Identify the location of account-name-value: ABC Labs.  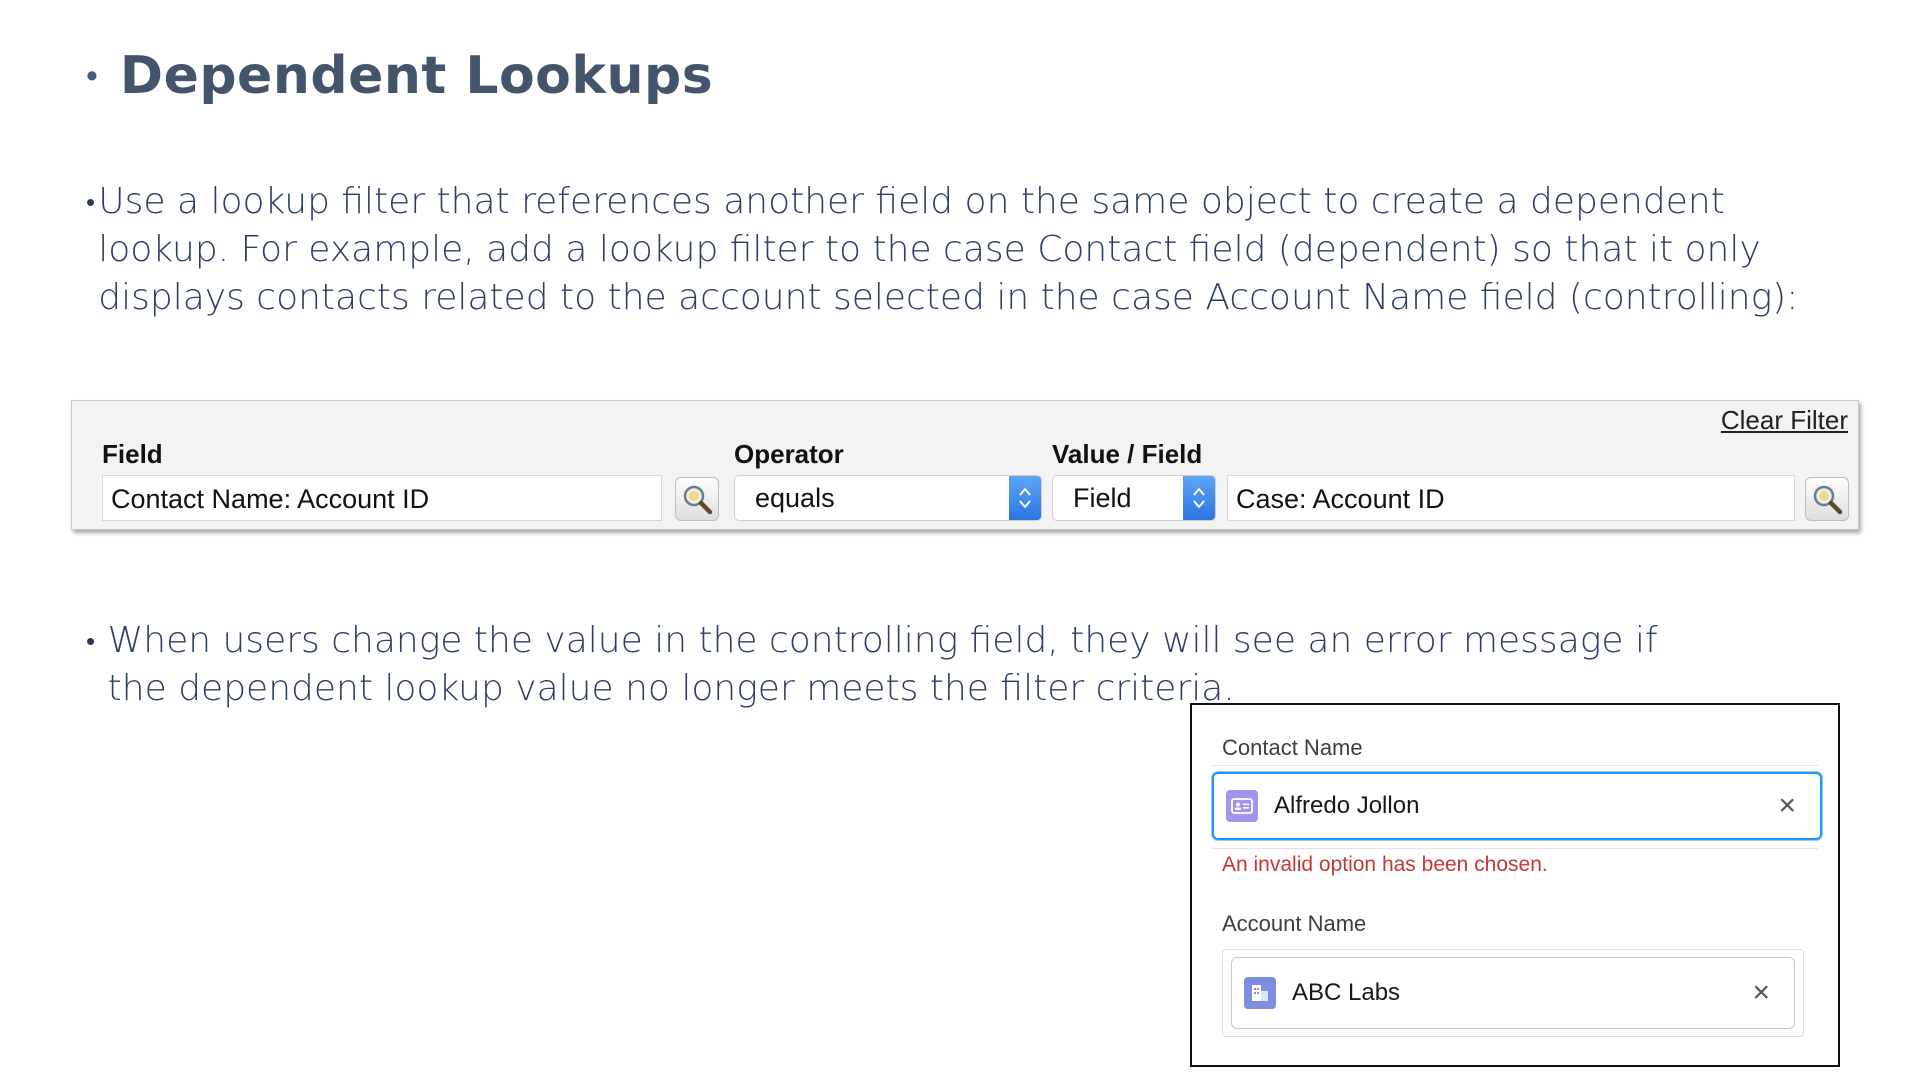
(1346, 992).